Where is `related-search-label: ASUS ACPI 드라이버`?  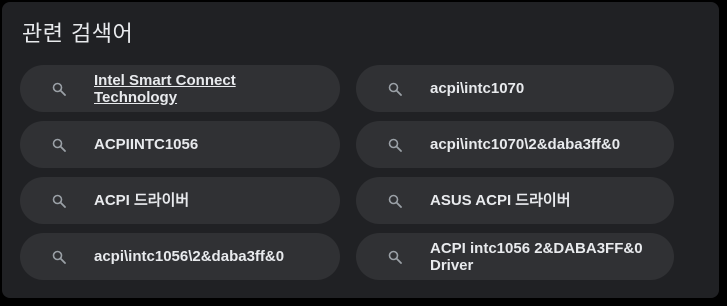 related-search-label: ASUS ACPI 드라이버 is located at coordinates (500, 200).